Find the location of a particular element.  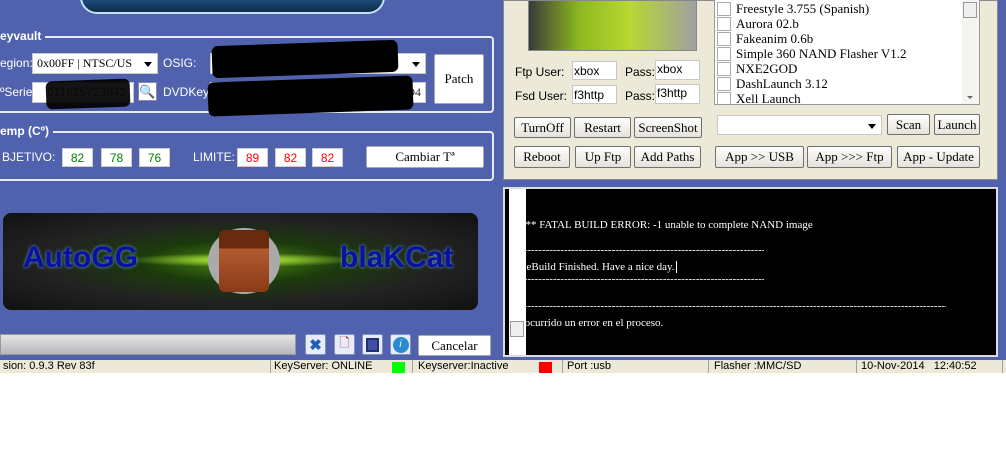

region-select: 0x00FF | NTSC/US is located at coordinates (95, 63).